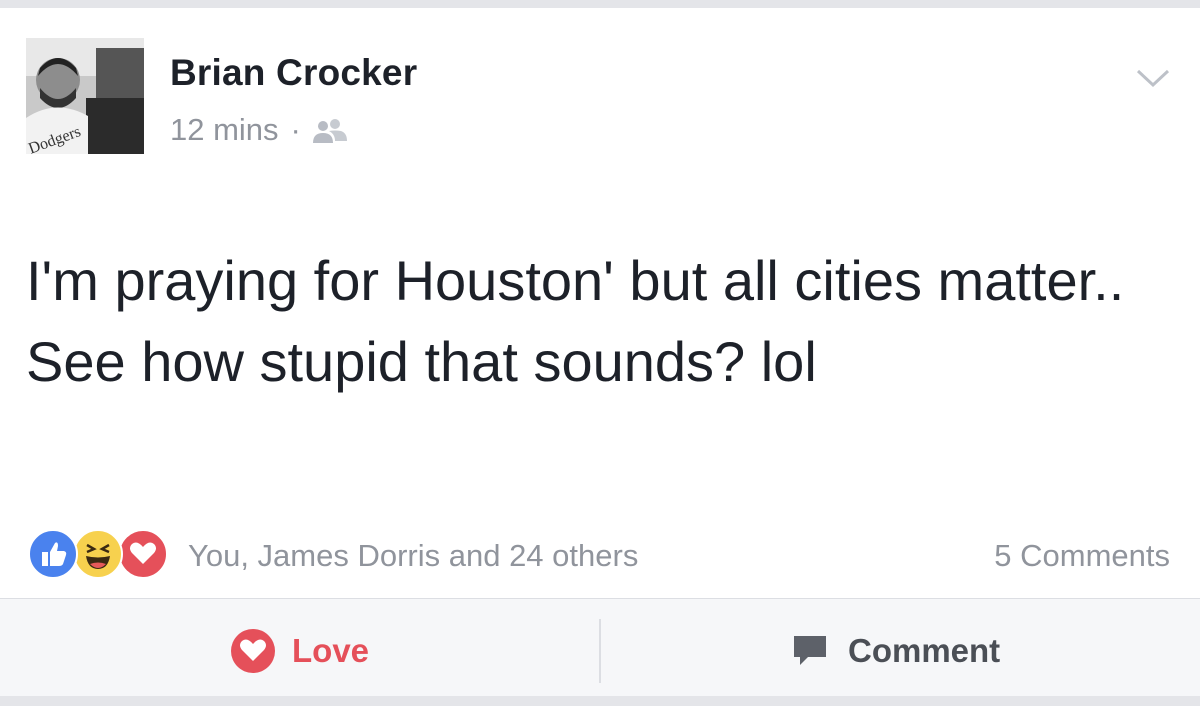 This screenshot has height=706, width=1200. Describe the element at coordinates (53, 554) in the screenshot. I see `like-reaction-icon` at that location.